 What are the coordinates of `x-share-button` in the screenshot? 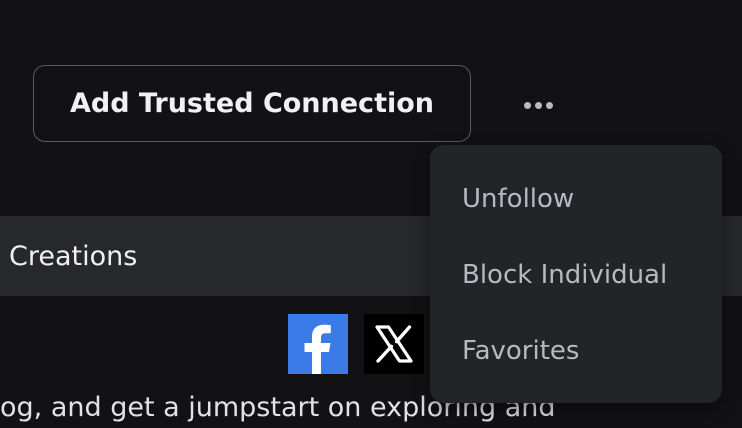 It's located at (394, 344).